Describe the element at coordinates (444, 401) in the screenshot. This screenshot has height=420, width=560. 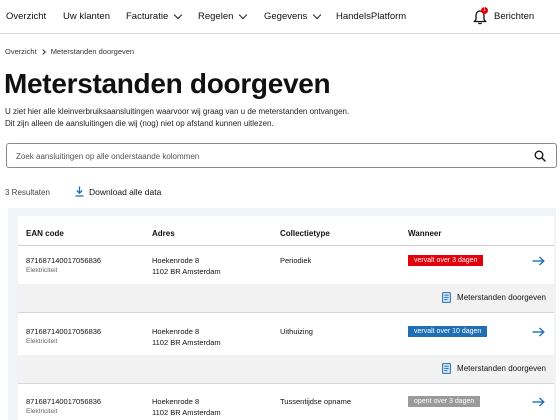
I see `status-badge: opent over 3 dagen` at that location.